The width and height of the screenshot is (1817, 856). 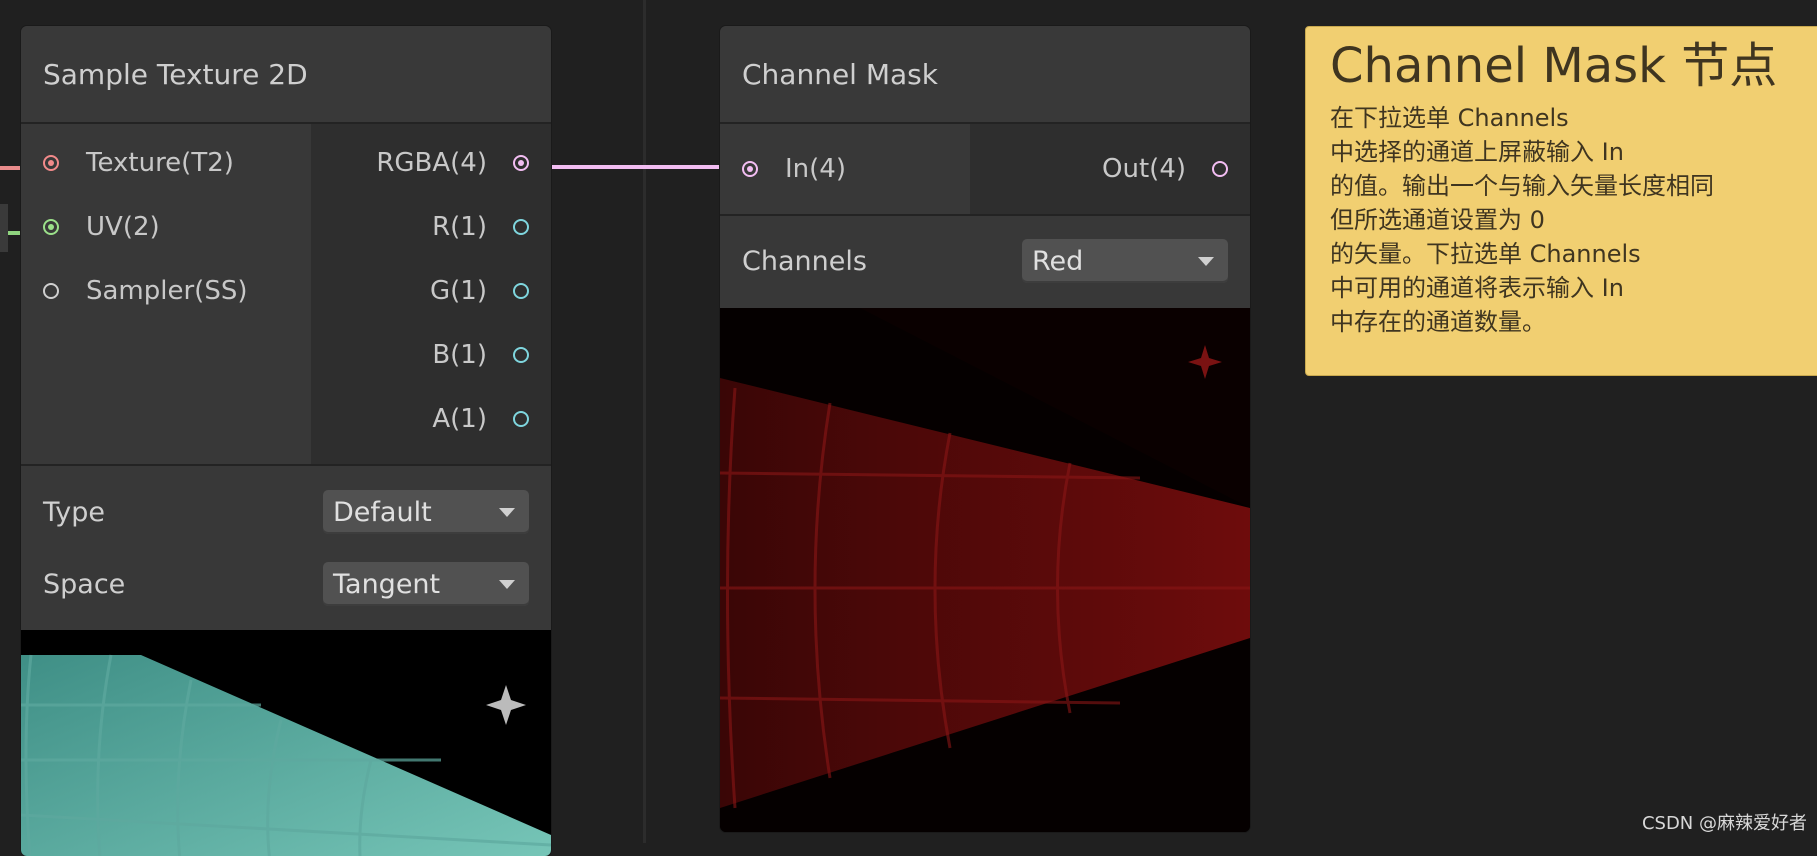 I want to click on input-ports: In(4), so click(x=845, y=169).